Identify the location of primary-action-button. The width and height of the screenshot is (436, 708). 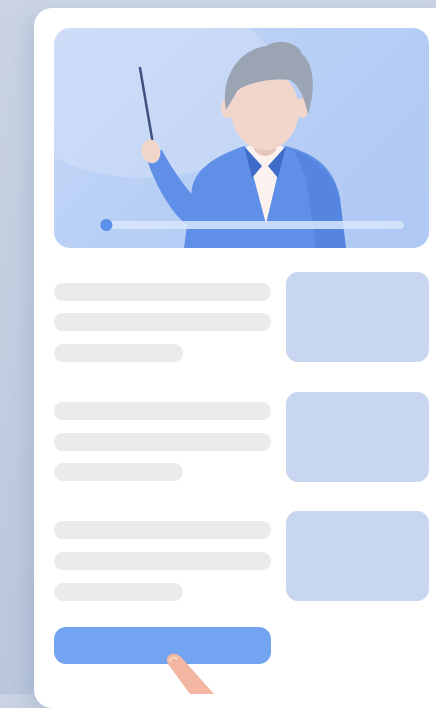
(162, 645).